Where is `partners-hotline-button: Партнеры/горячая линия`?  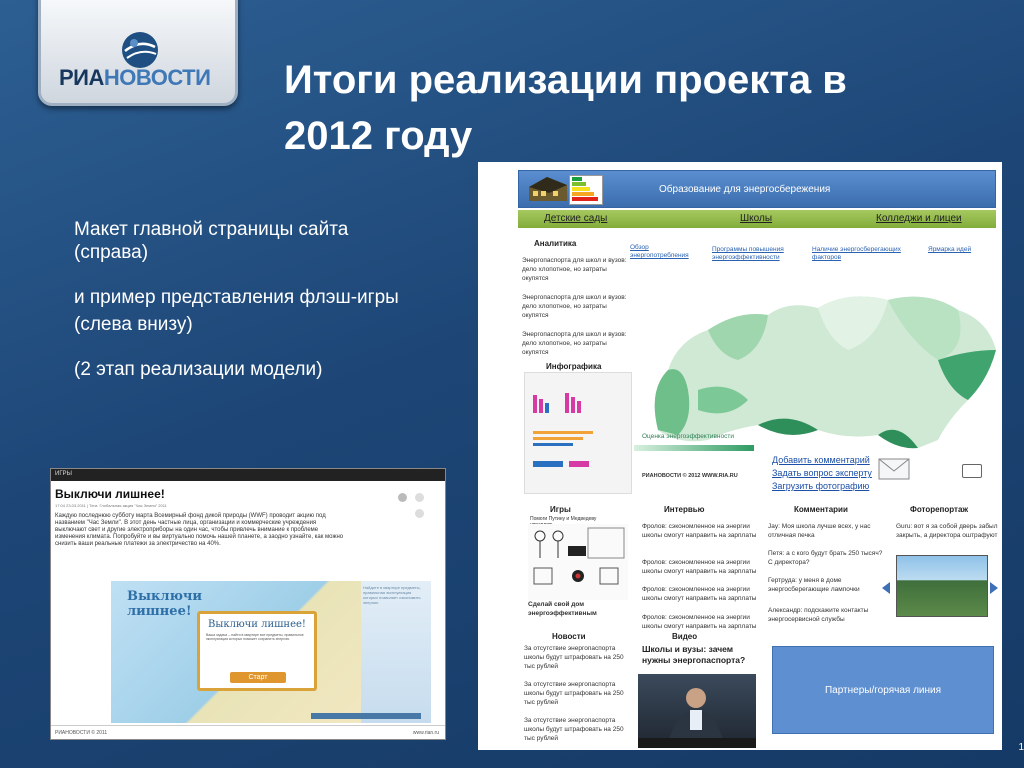
partners-hotline-button: Партнеры/горячая линия is located at coordinates (883, 690).